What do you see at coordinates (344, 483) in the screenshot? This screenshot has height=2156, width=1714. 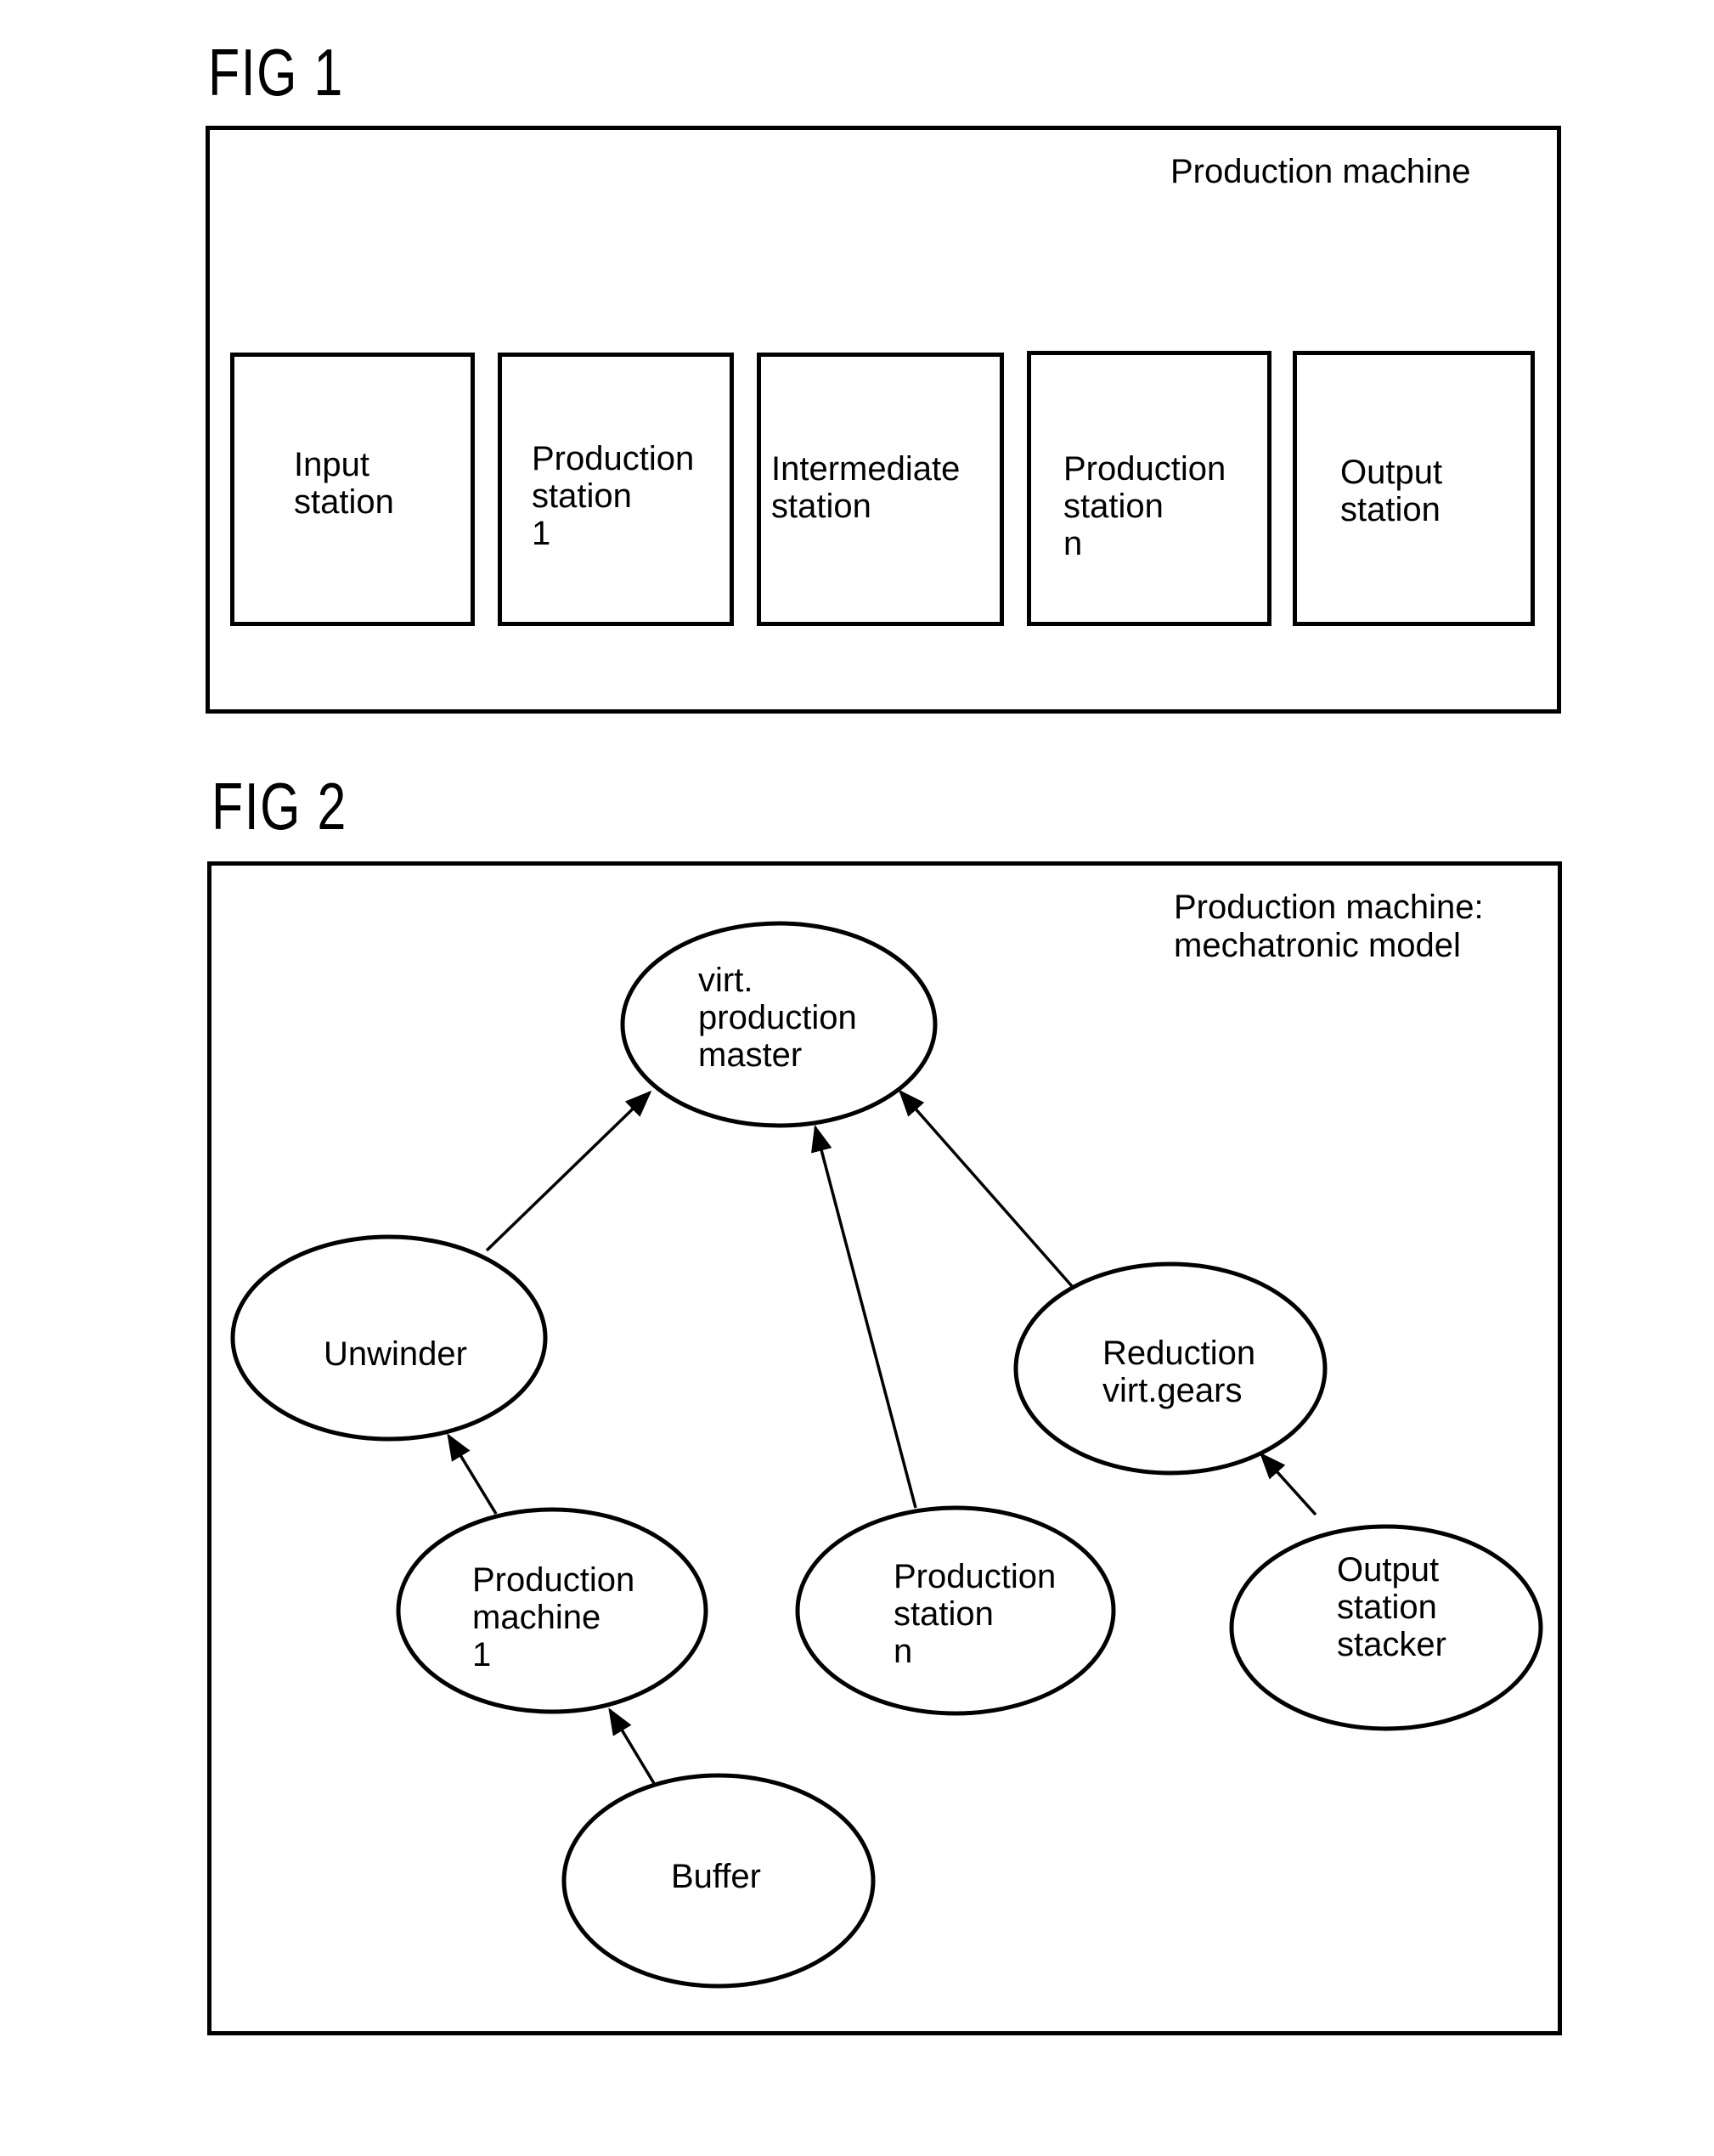 I see `station-input-label: Input station` at bounding box center [344, 483].